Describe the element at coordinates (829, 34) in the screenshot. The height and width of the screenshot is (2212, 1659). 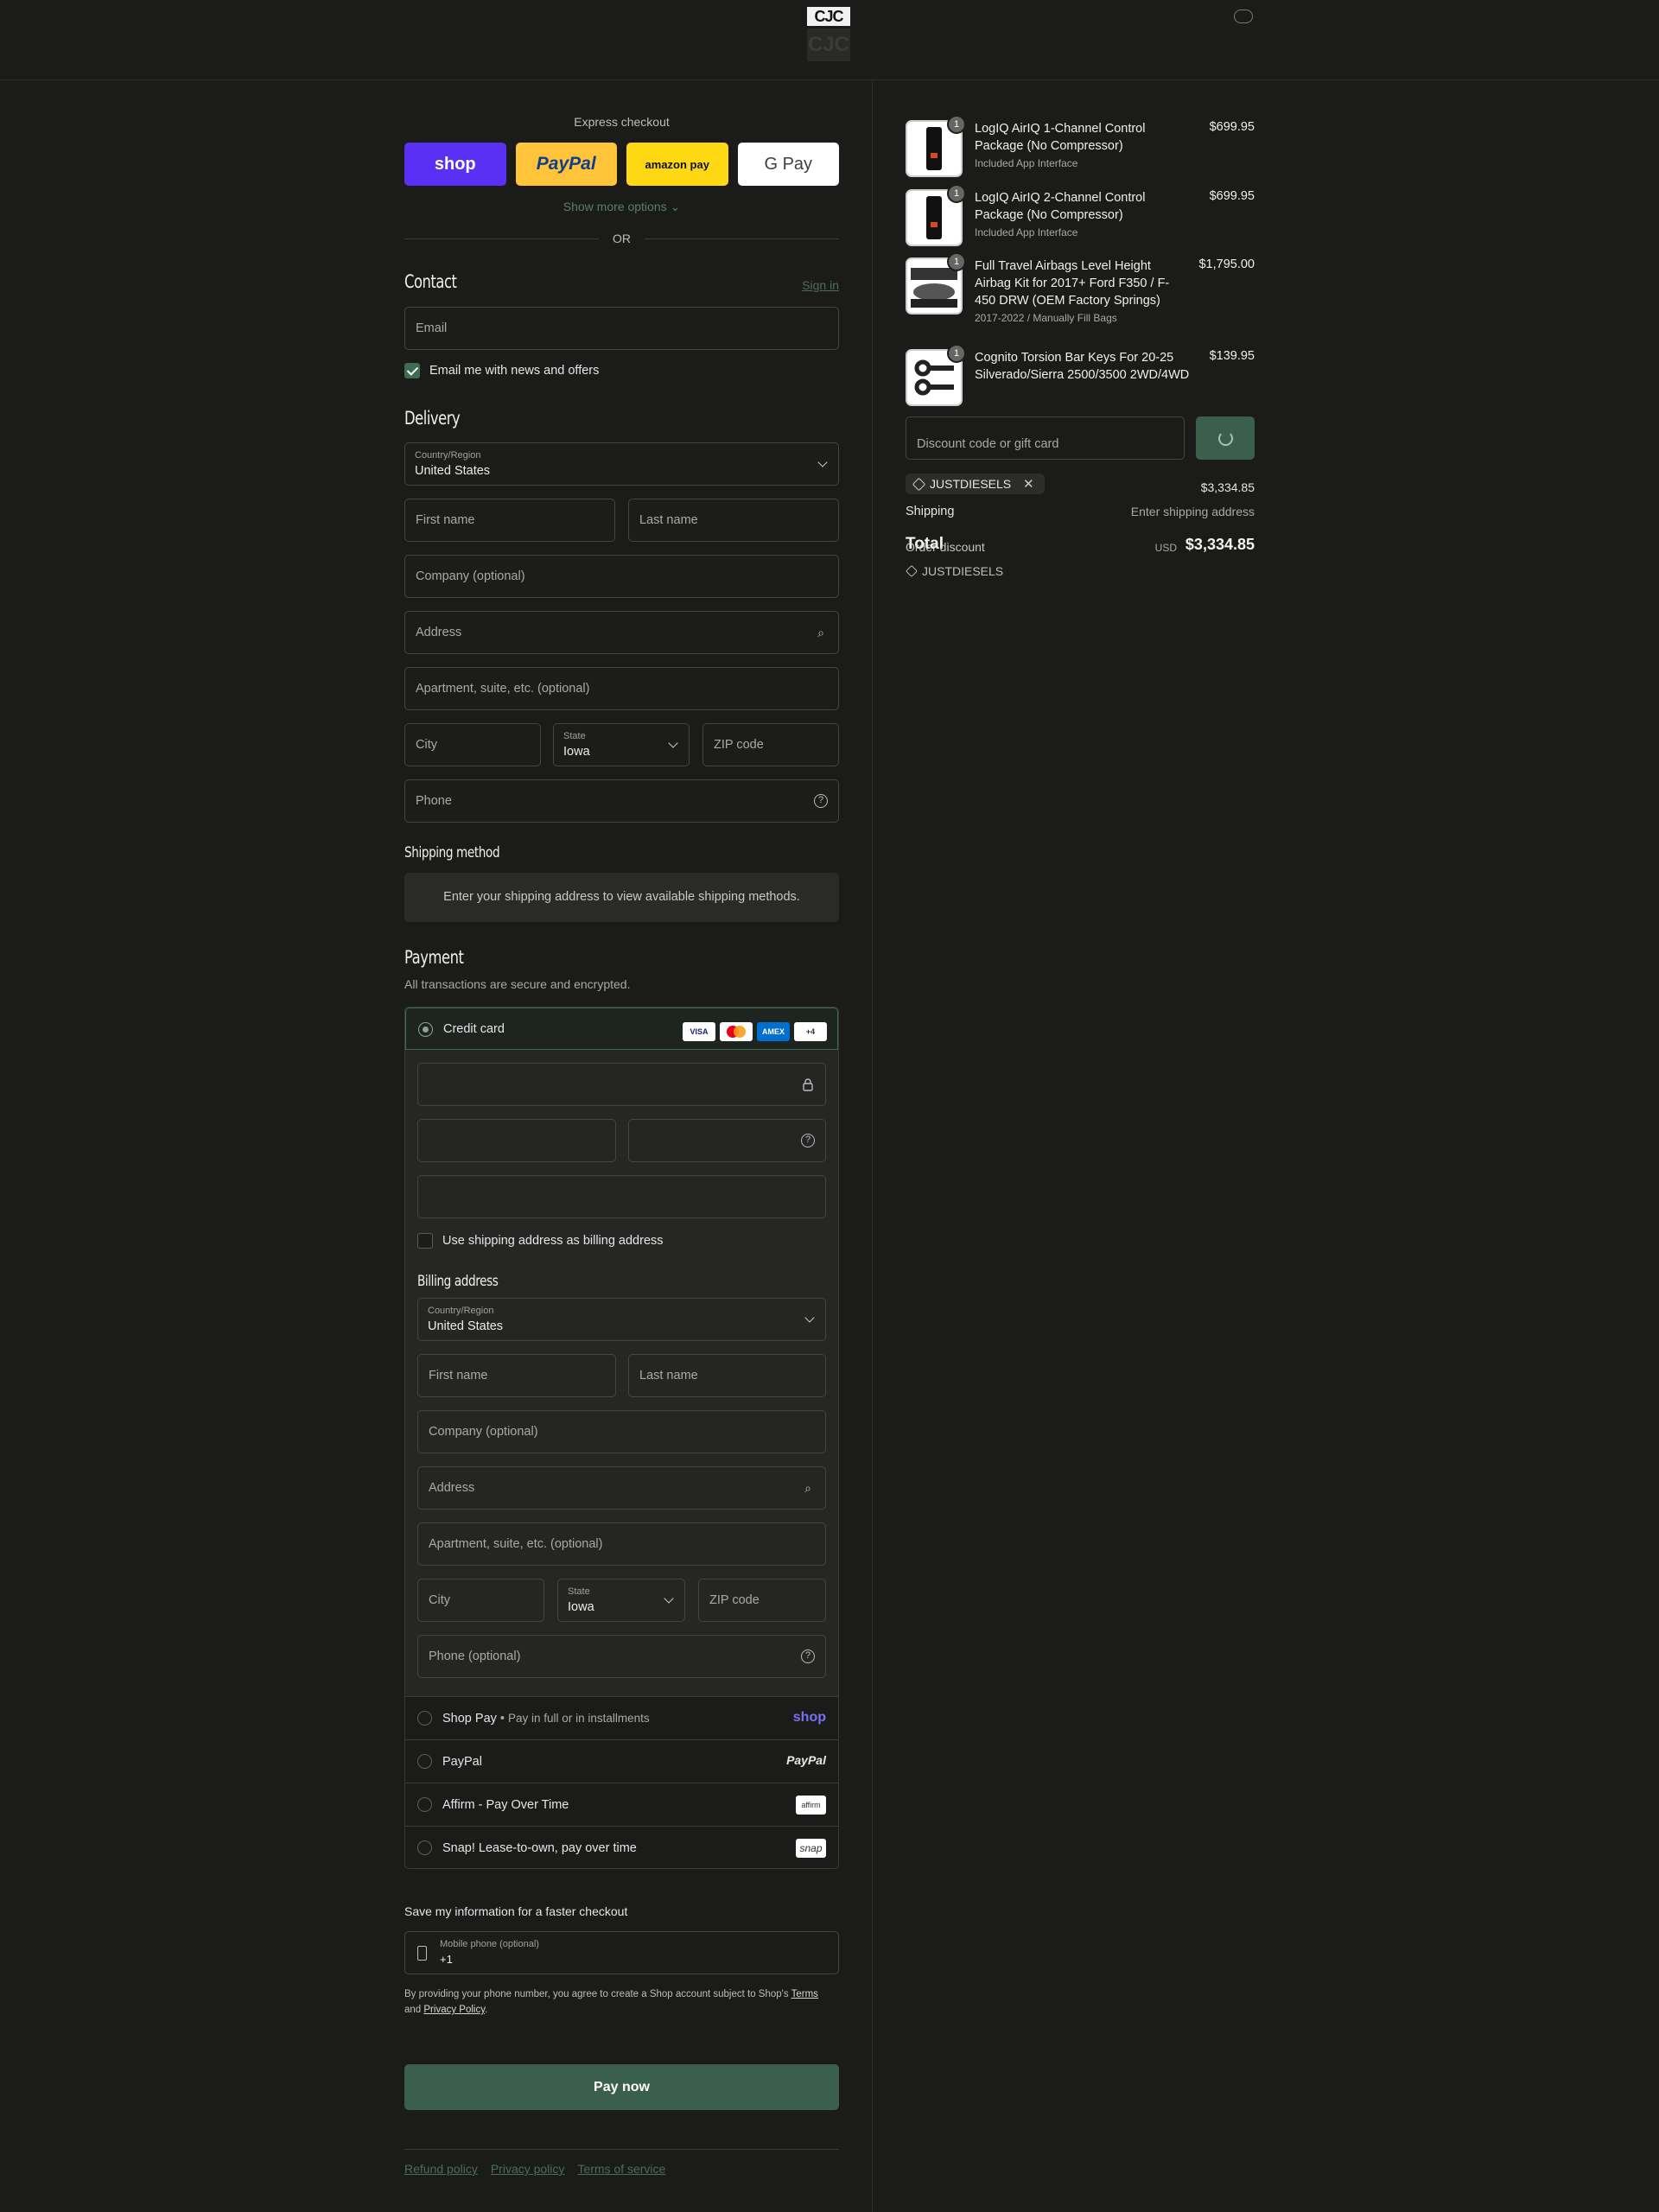
I see `store-logo: CJC CJC` at that location.